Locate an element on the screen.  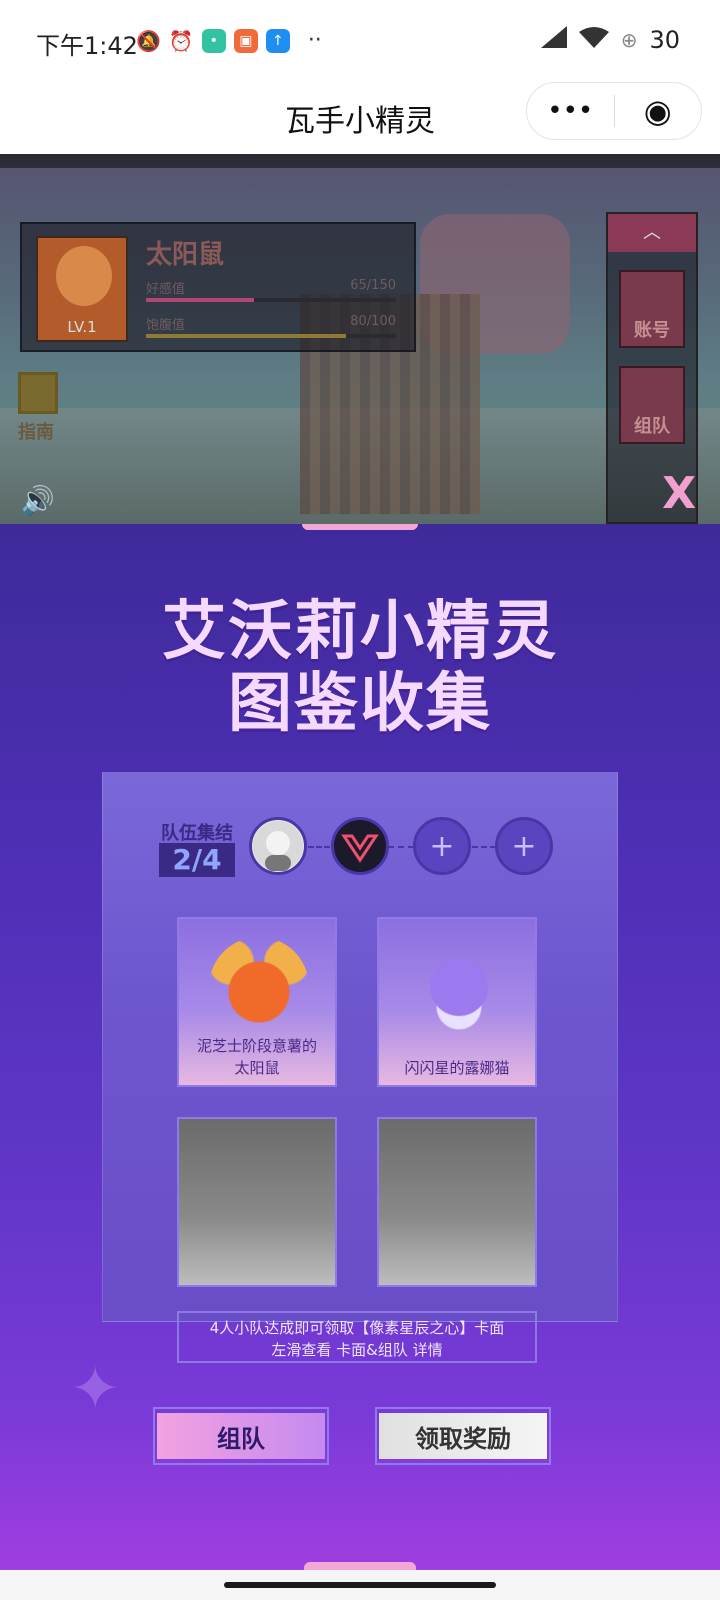
home-indicator-bar is located at coordinates (360, 1585).